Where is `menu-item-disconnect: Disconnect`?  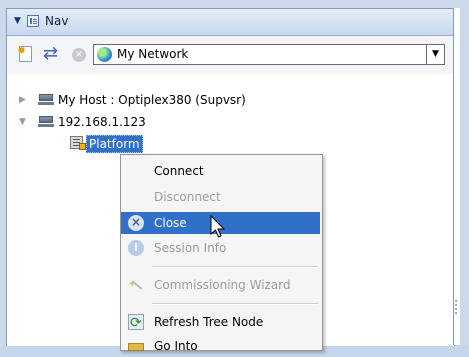 menu-item-disconnect: Disconnect is located at coordinates (220, 197).